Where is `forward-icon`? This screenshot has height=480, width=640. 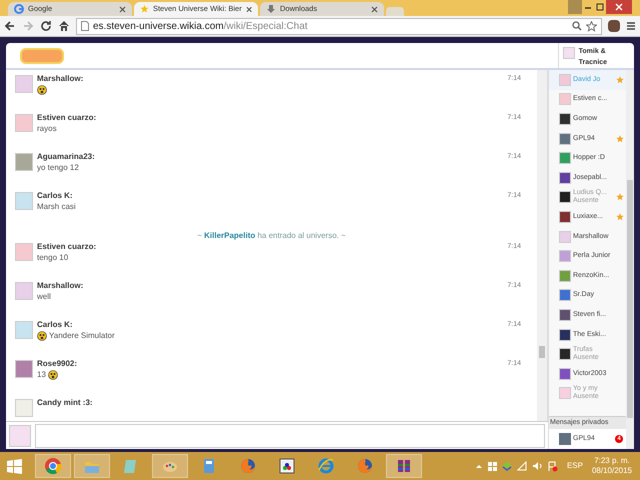
forward-icon is located at coordinates (28, 26).